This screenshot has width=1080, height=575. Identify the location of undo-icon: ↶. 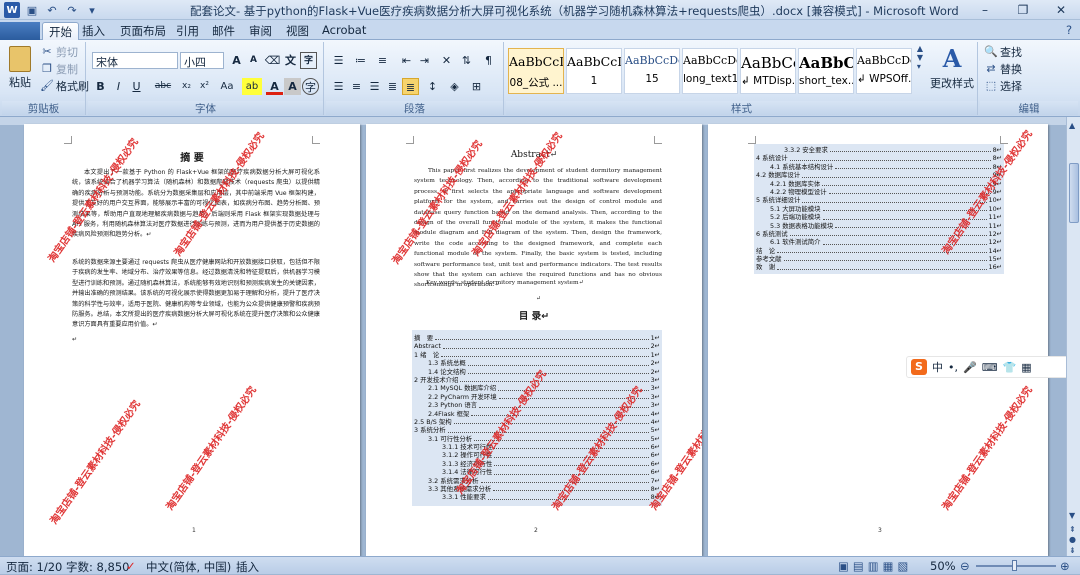
(52, 10).